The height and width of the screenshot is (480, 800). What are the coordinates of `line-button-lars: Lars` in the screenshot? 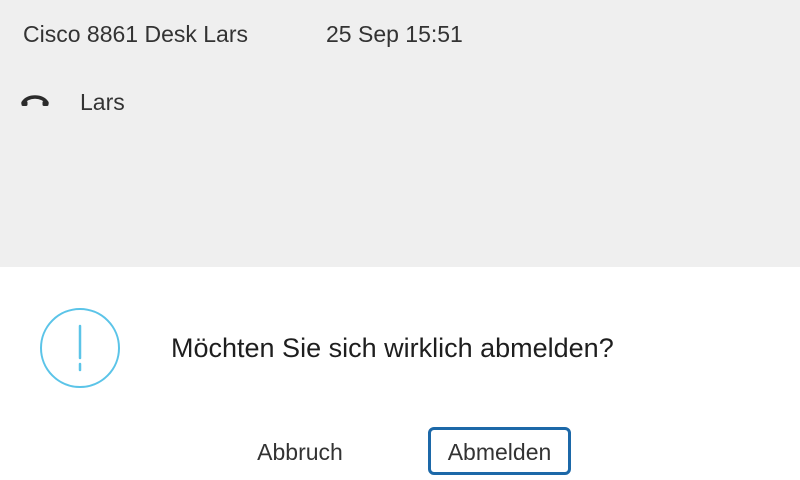 It's located at (400, 102).